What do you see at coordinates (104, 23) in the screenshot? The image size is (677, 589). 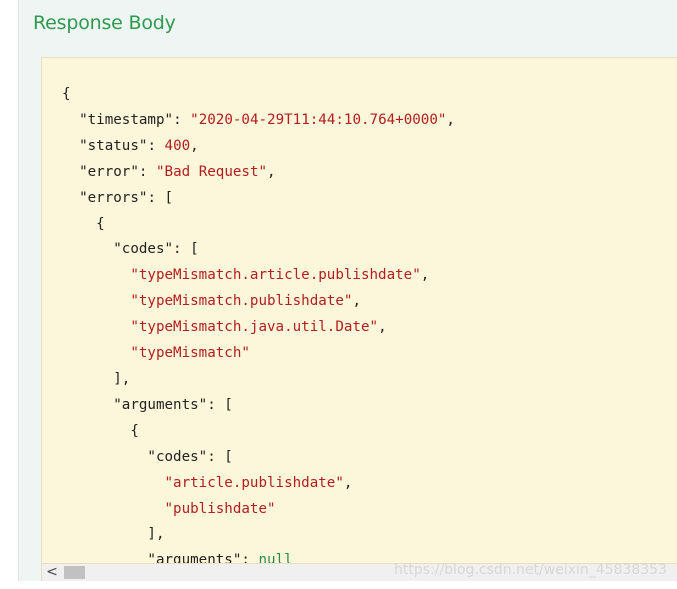 I see `response-body-title: Response Body` at bounding box center [104, 23].